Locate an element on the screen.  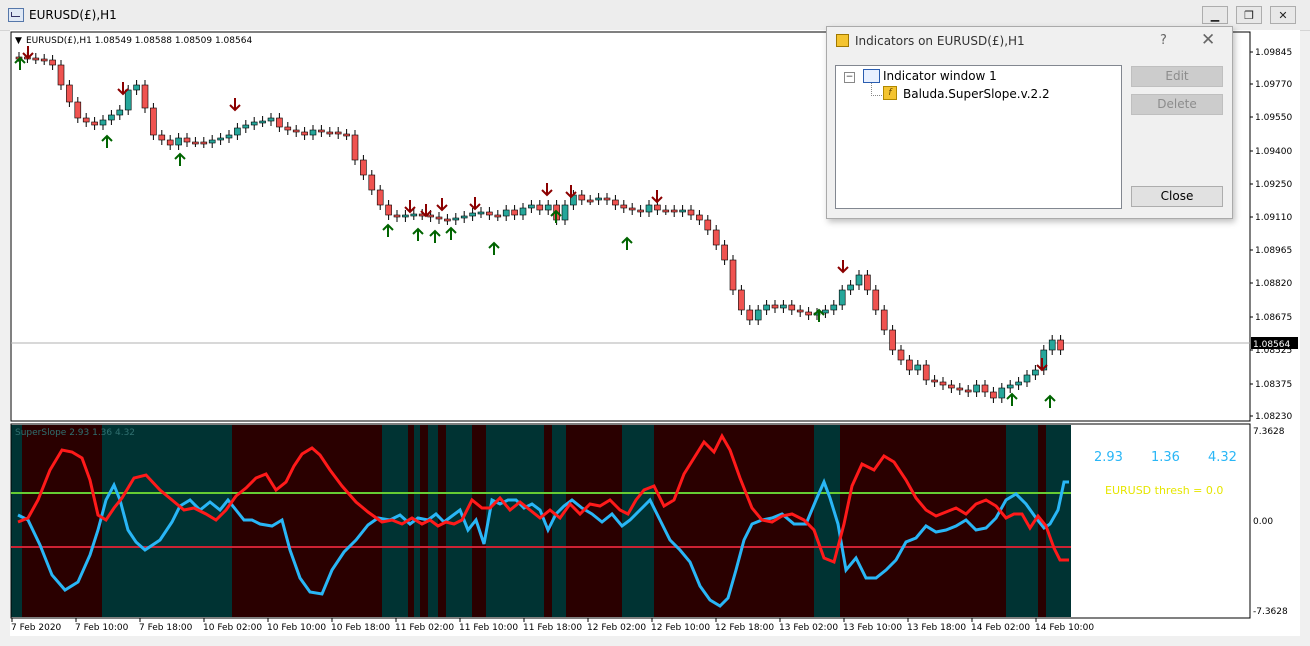
minimize-button: ▁ is located at coordinates (1215, 15).